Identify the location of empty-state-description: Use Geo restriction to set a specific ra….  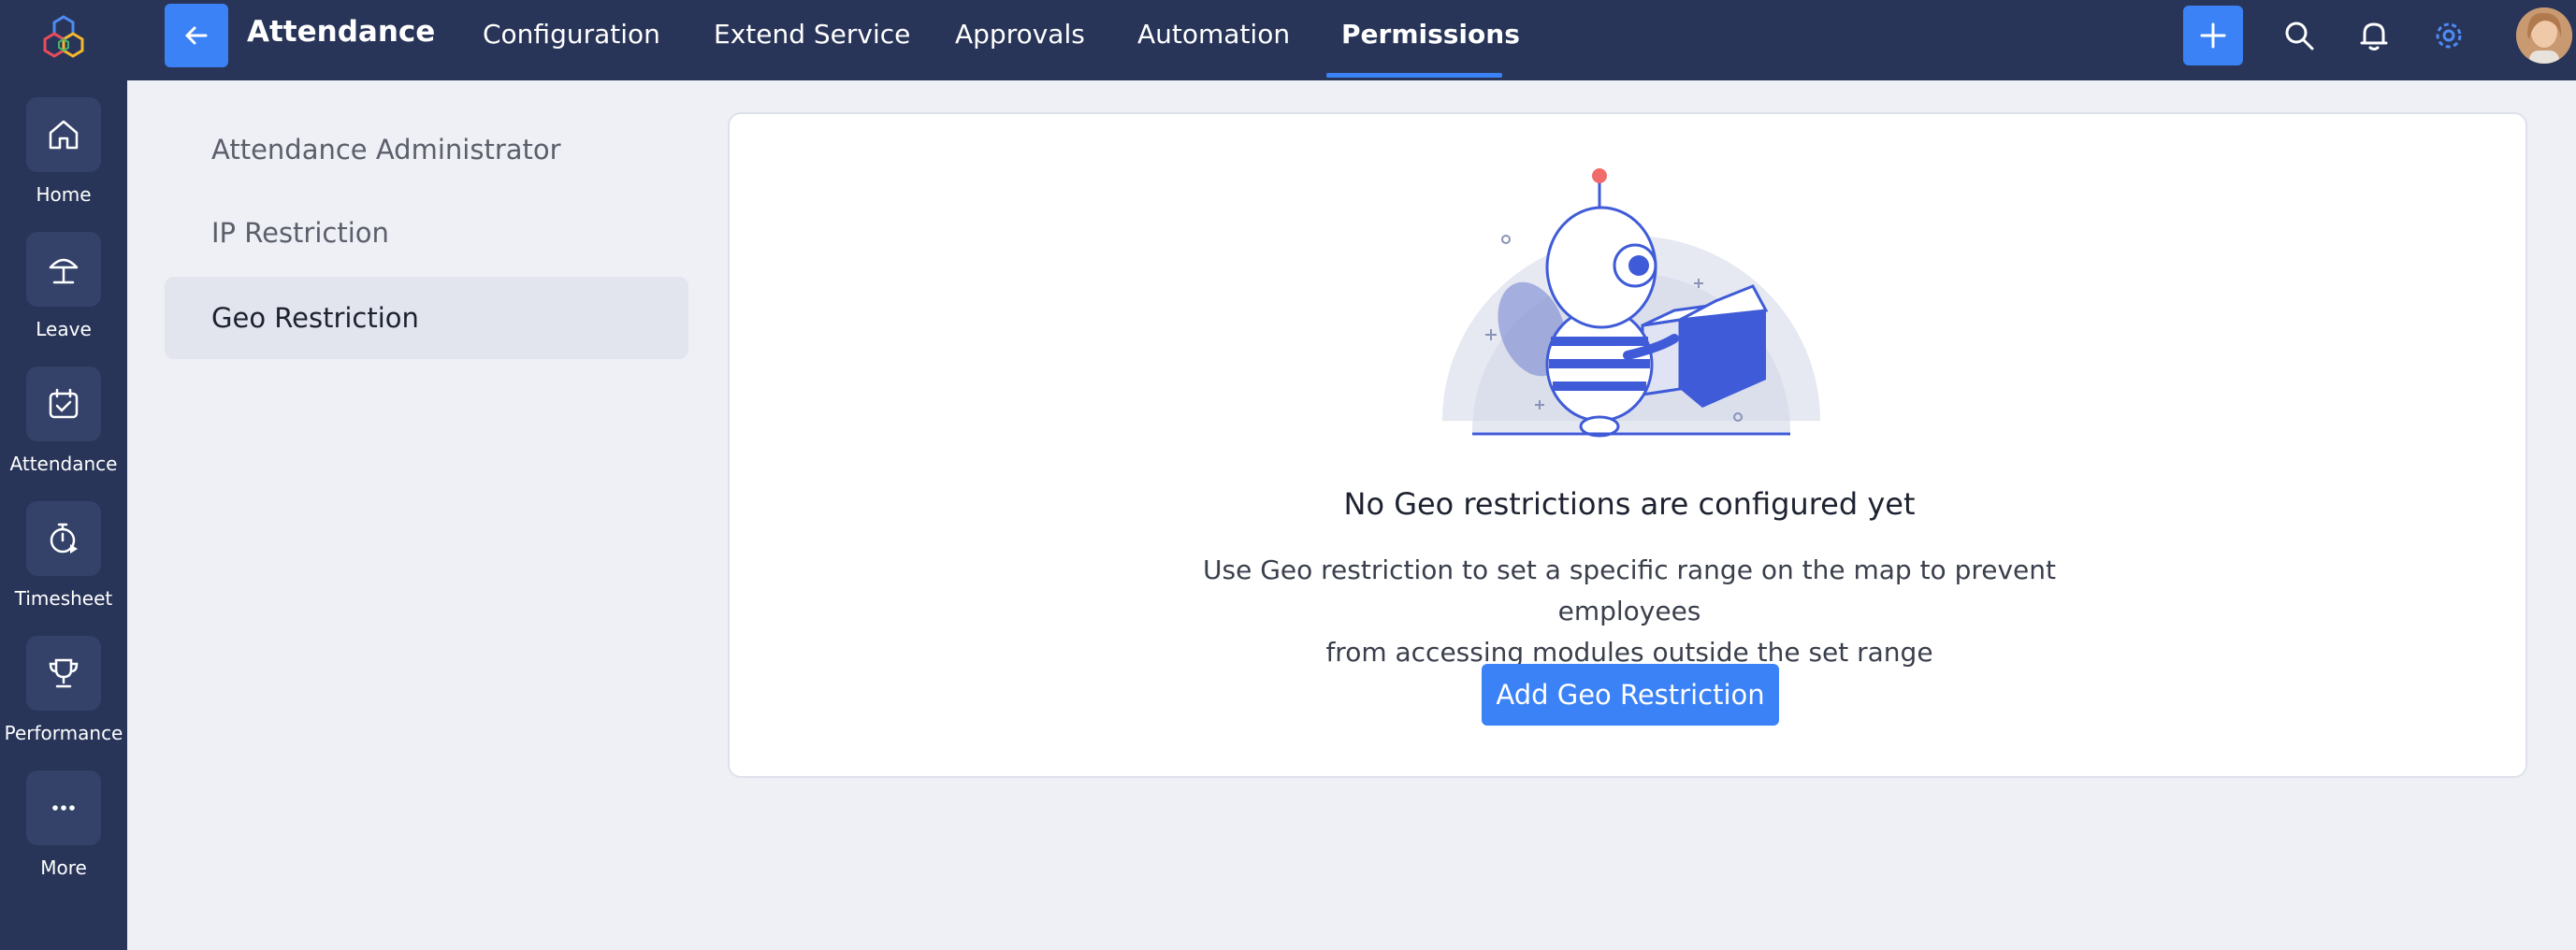
(1629, 612).